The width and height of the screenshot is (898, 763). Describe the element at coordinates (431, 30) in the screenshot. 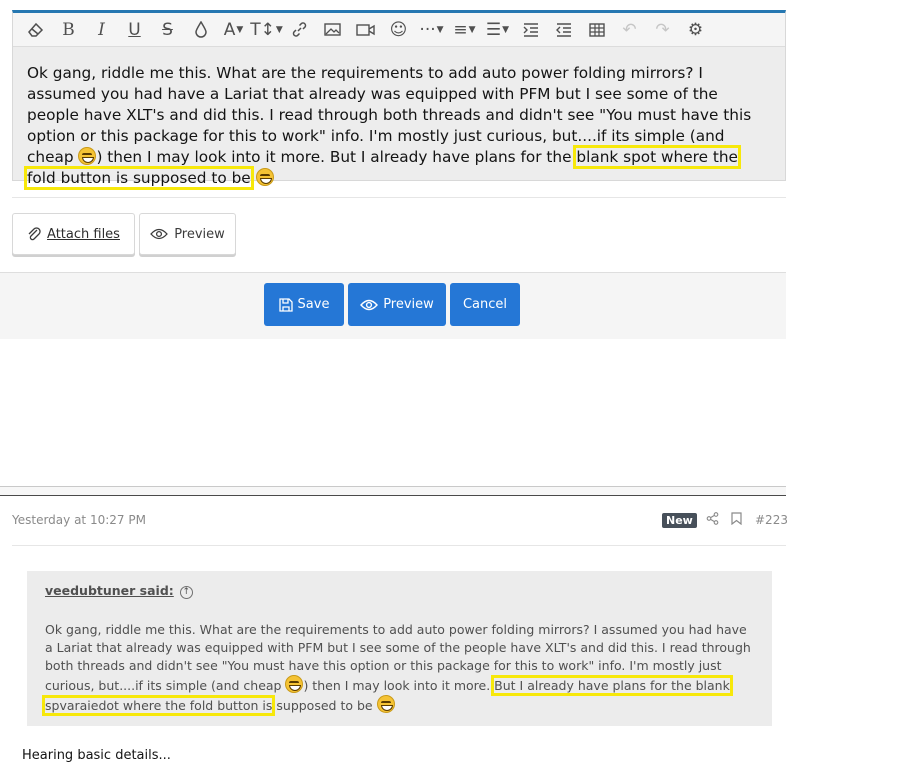

I see `more-icon: ··· ▼` at that location.